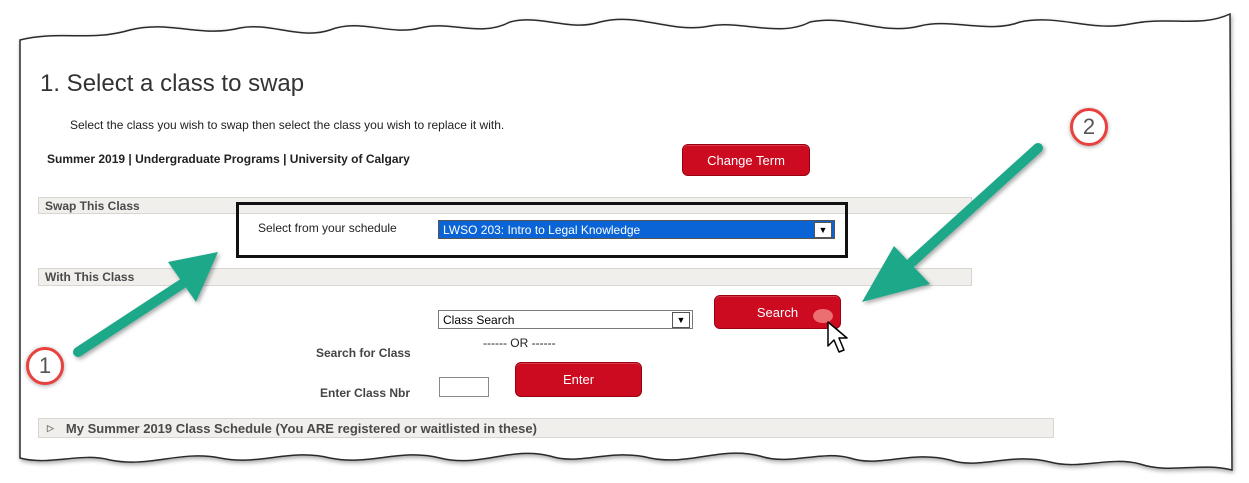 The height and width of the screenshot is (483, 1249). I want to click on click-indicator, so click(823, 316).